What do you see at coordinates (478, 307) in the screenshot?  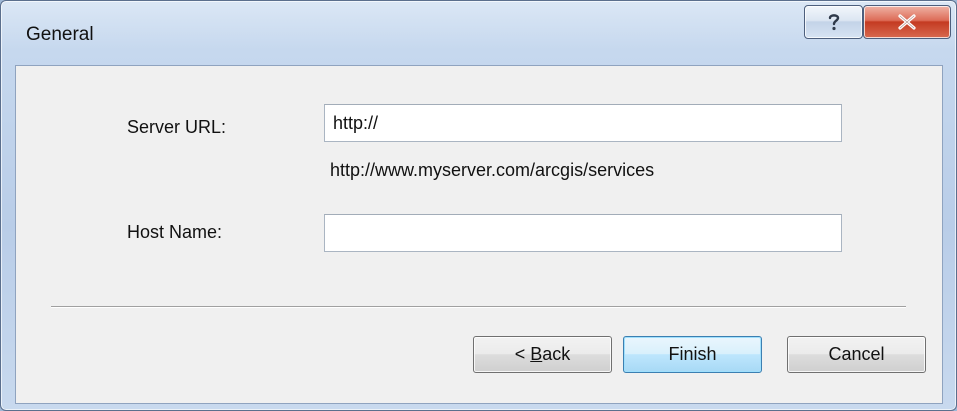 I see `separator-line` at bounding box center [478, 307].